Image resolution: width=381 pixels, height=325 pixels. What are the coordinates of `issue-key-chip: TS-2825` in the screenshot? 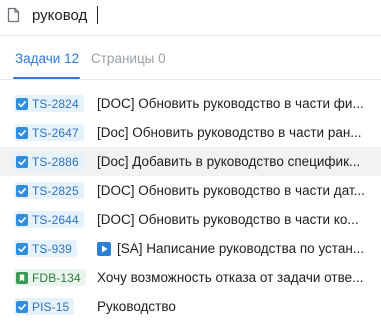 It's located at (49, 190).